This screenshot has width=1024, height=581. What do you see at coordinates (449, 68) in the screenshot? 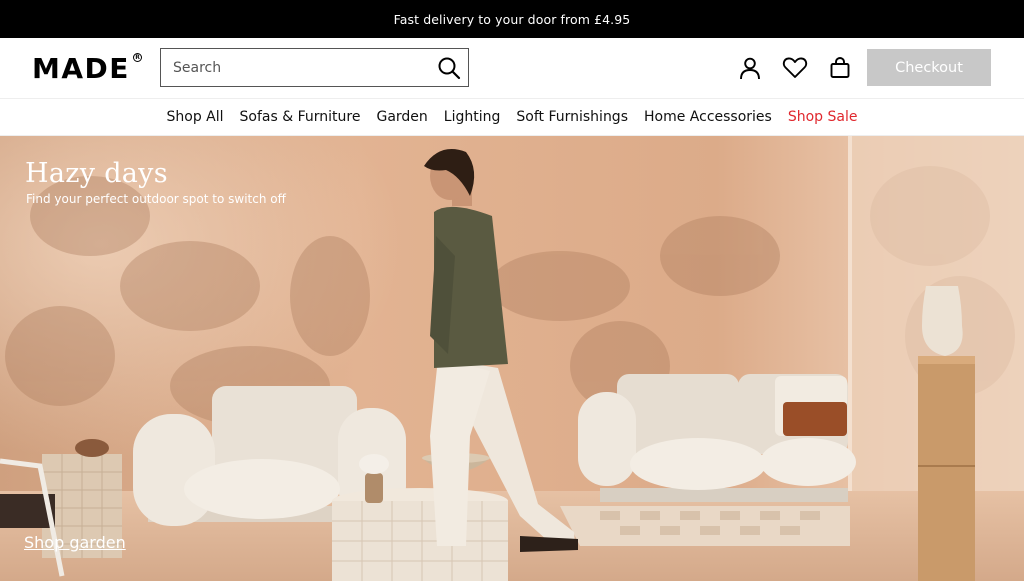
I see `search-icon` at bounding box center [449, 68].